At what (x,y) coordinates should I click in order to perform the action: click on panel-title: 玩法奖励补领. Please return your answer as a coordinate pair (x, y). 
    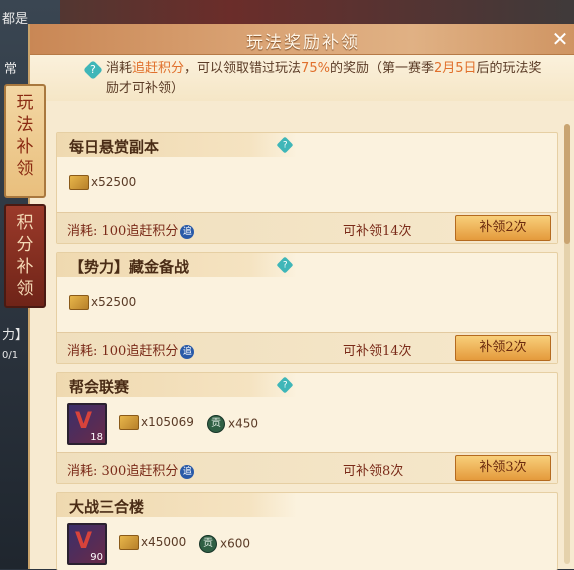
    Looking at the image, I should click on (303, 43).